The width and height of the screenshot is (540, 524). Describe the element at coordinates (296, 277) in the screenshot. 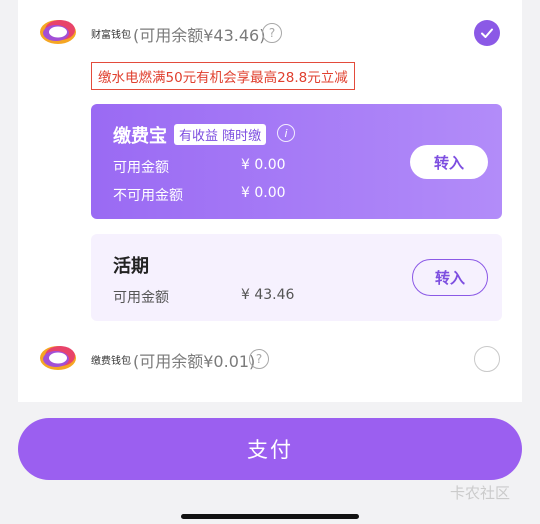

I see `card-demand-deposit: 活期 可用金额 ¥ 43.46 转入` at that location.